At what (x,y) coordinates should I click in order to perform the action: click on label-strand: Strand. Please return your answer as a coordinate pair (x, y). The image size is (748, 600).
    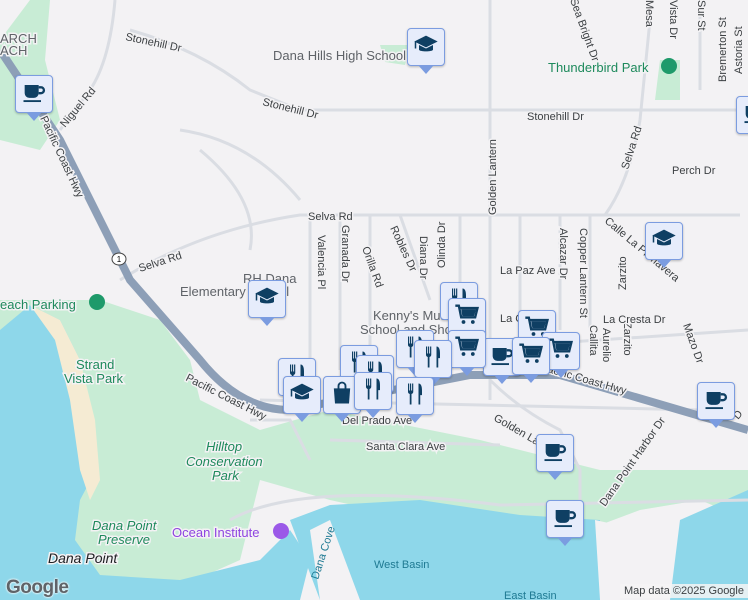
    Looking at the image, I should click on (95, 364).